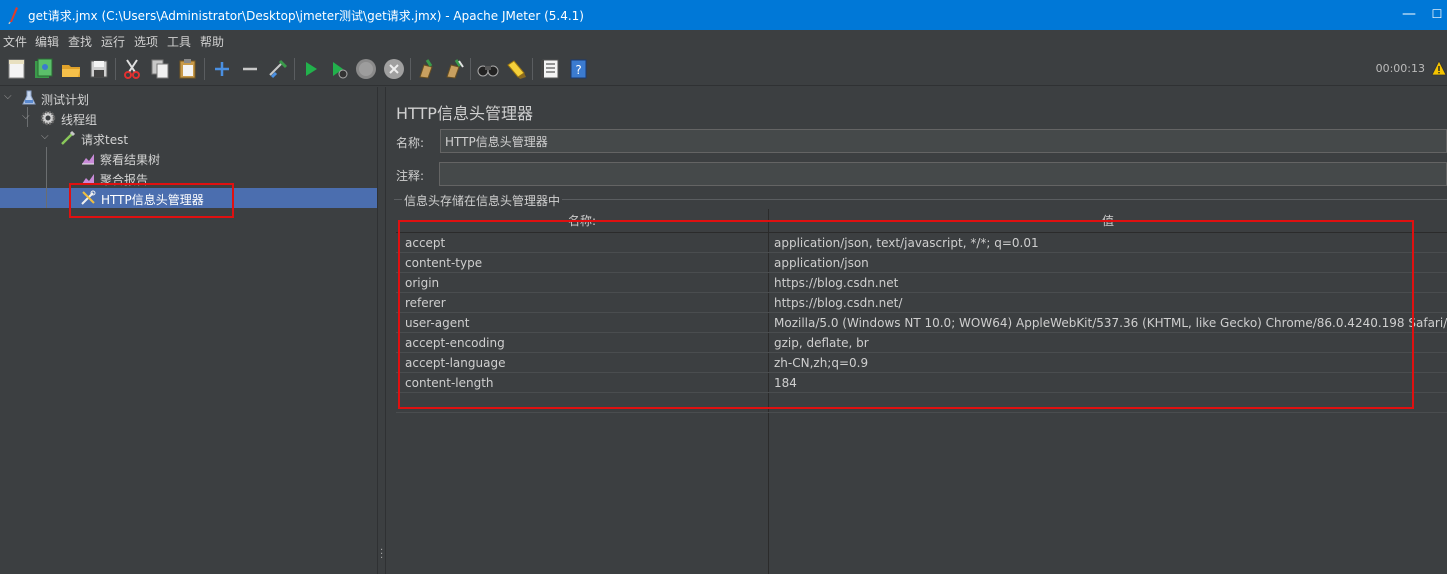 The width and height of the screenshot is (1447, 574). I want to click on tree-guide-line, so click(46, 198).